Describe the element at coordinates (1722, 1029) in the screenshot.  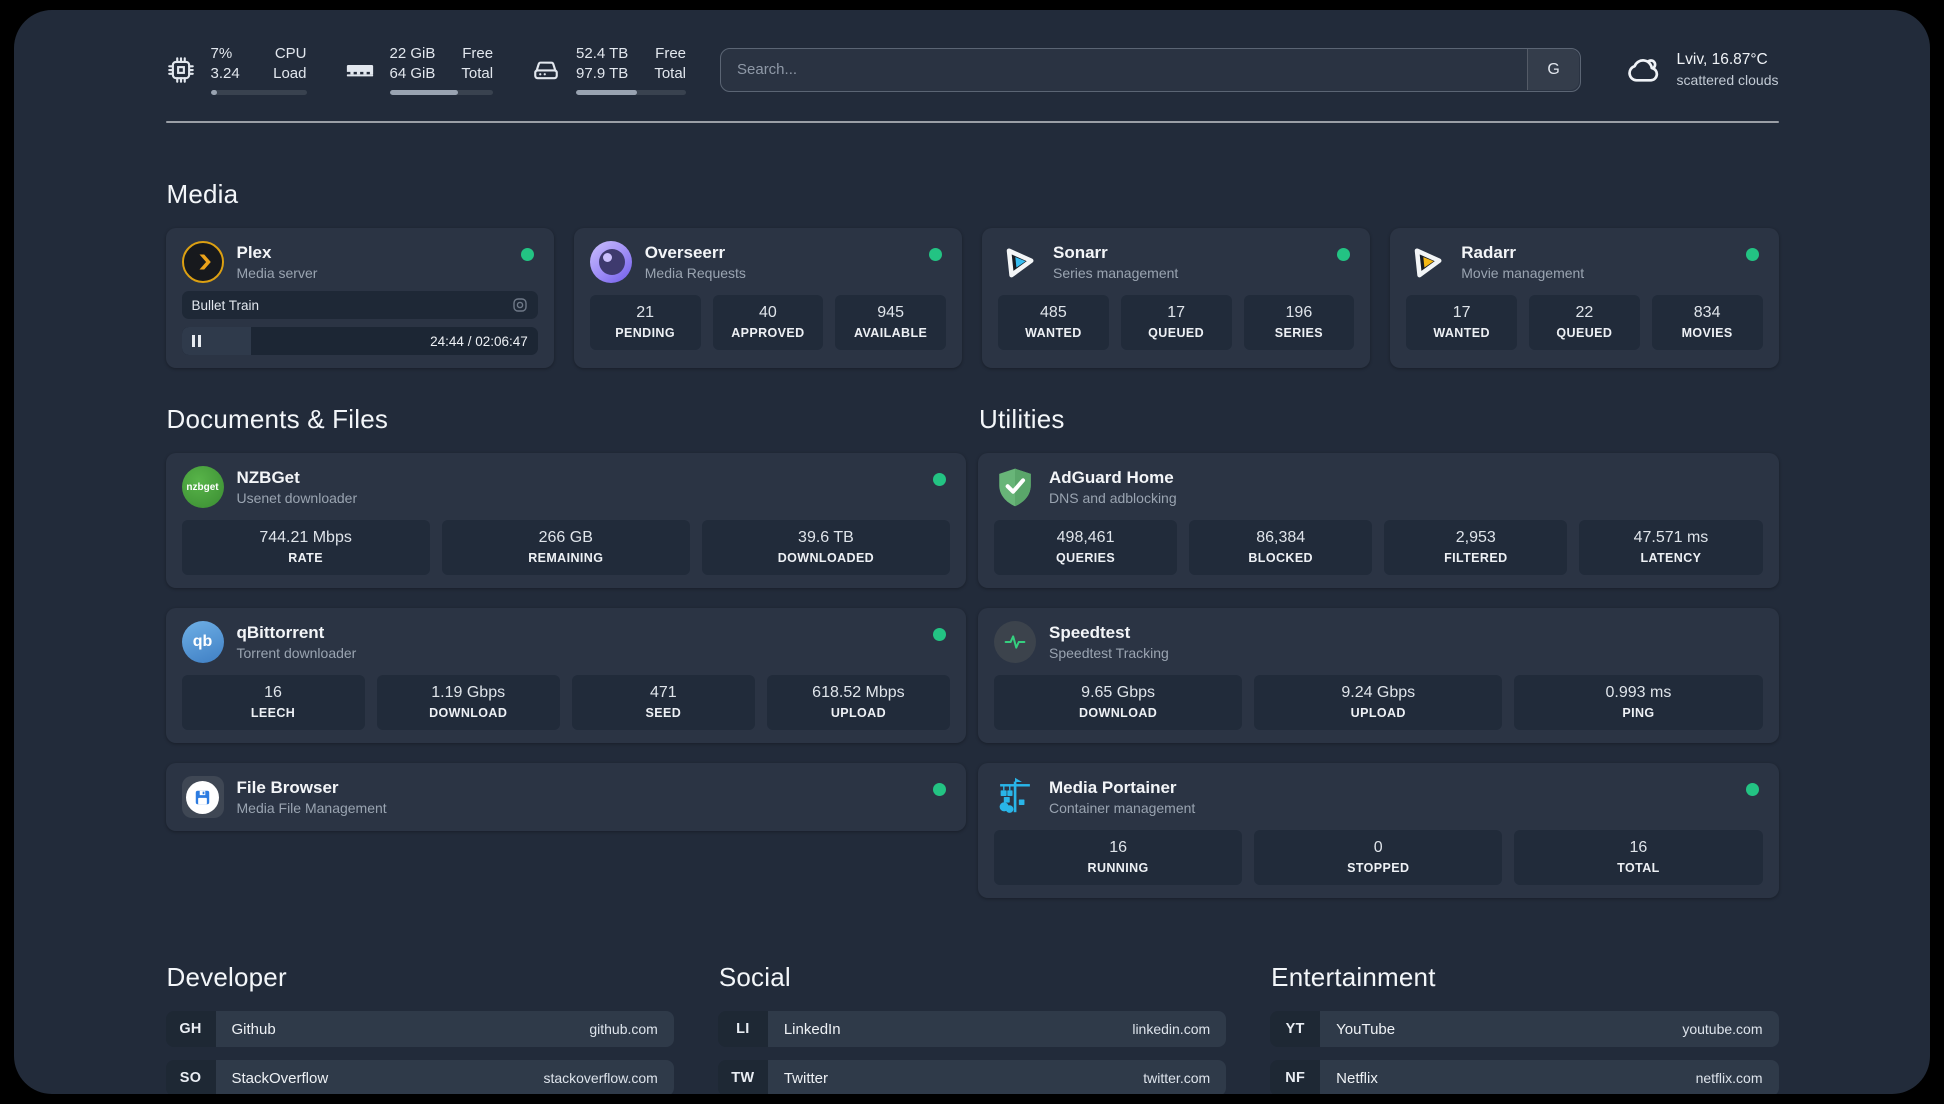
I see `bookmark-url: youtube.com` at that location.